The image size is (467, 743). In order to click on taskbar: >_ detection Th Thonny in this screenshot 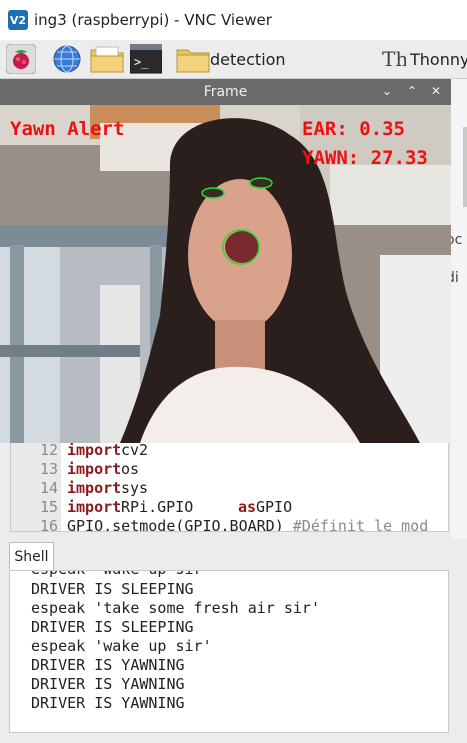, I will do `click(233, 59)`.